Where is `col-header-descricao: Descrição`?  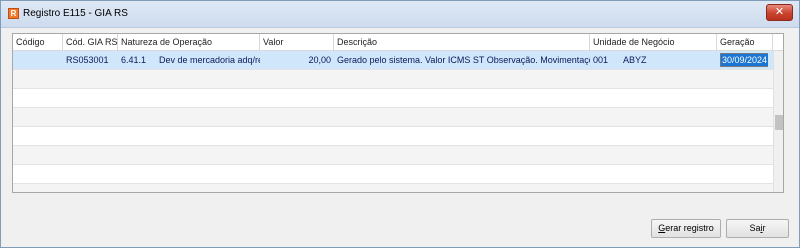
col-header-descricao: Descrição is located at coordinates (462, 42).